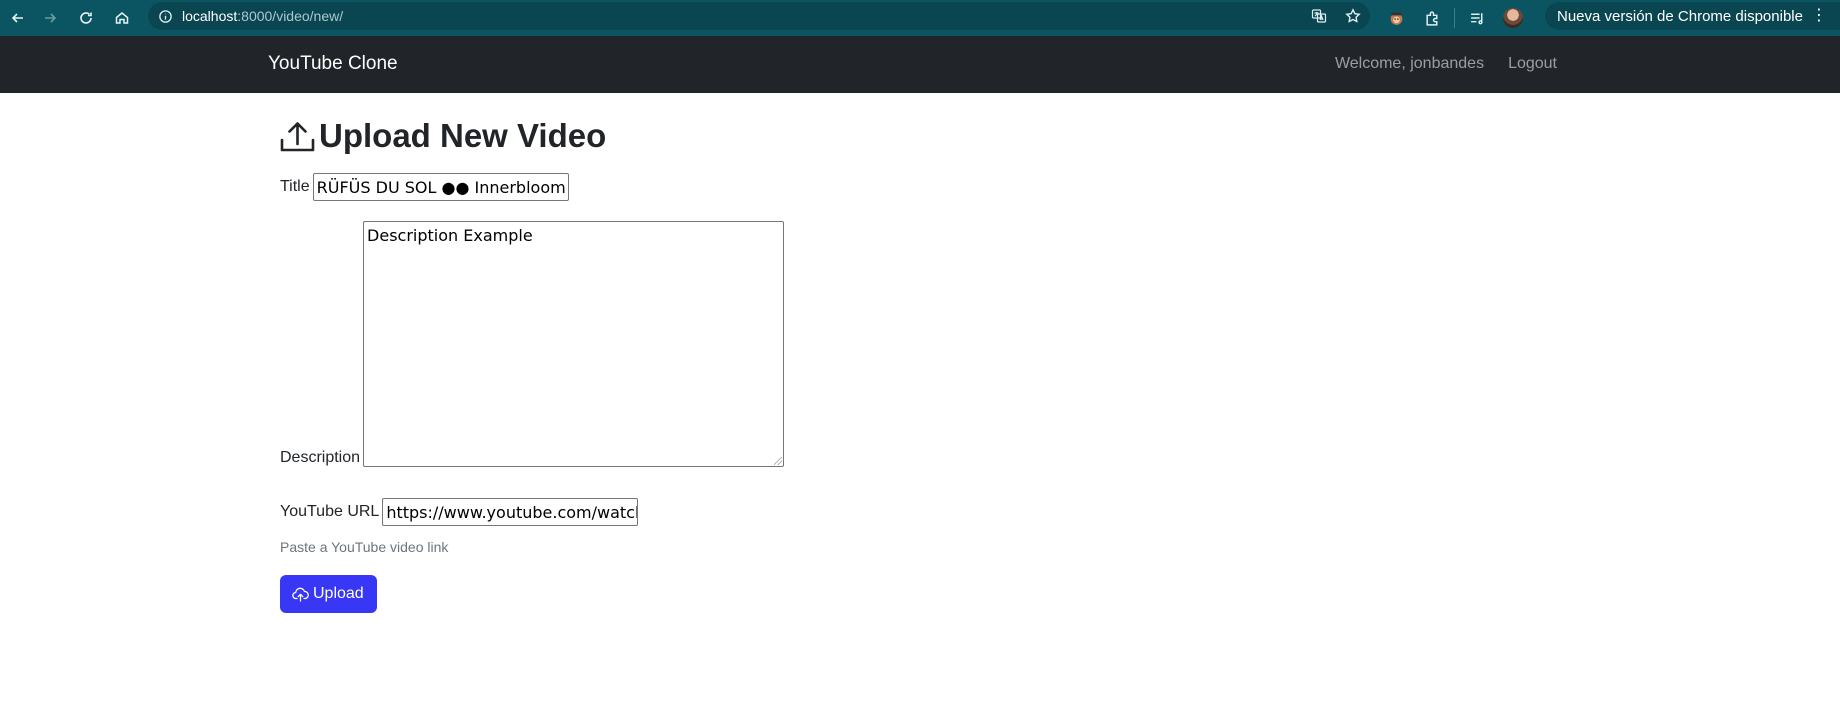  What do you see at coordinates (165, 16) in the screenshot?
I see `site-info-icon` at bounding box center [165, 16].